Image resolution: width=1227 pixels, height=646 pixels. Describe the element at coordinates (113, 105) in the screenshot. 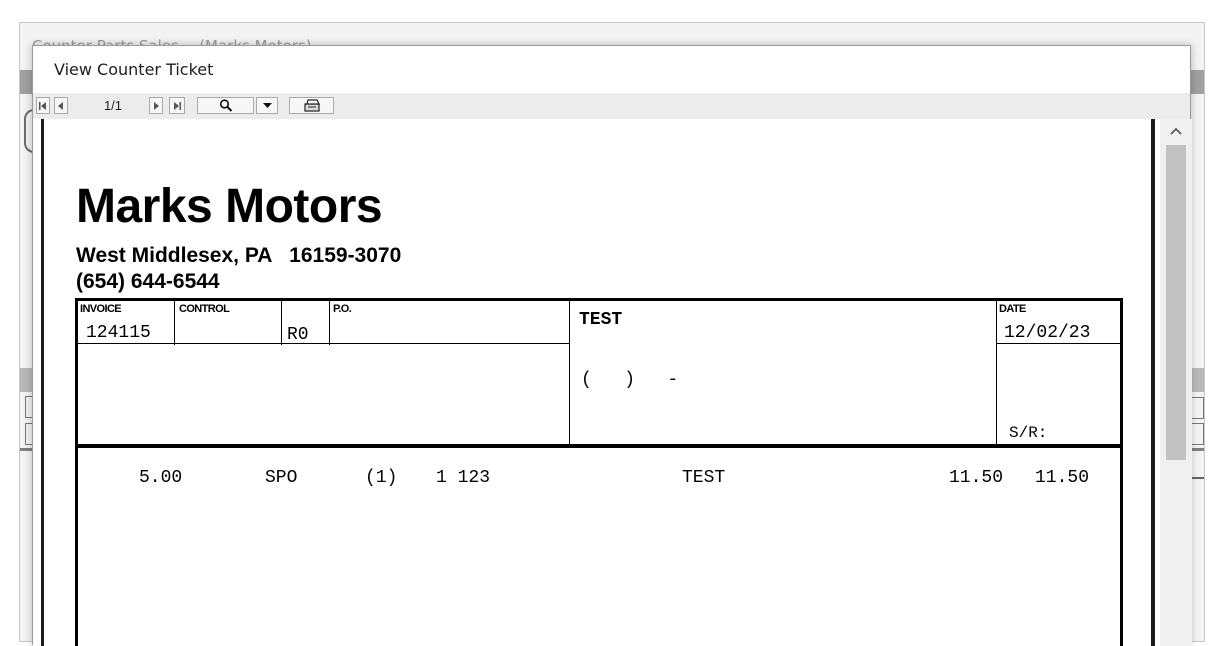

I see `page-indicator: 1/1` at that location.